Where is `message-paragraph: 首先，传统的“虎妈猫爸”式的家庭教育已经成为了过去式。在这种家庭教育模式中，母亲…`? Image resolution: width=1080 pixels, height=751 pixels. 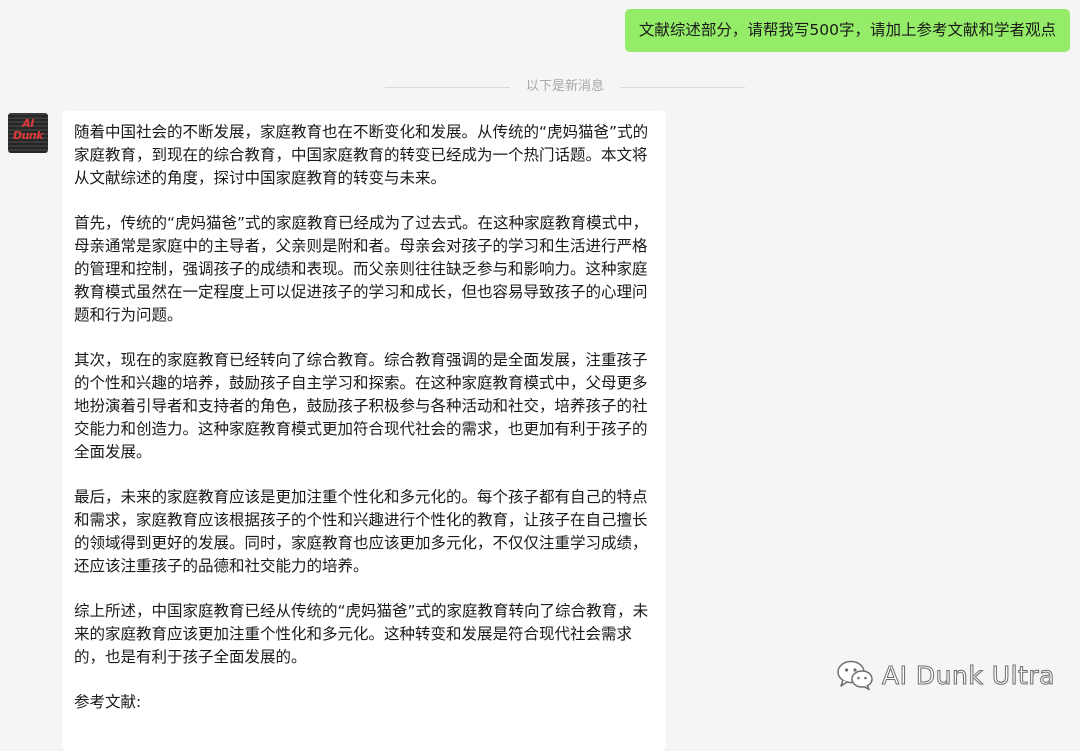 message-paragraph: 首先，传统的“虎妈猫爸”式的家庭教育已经成为了过去式。在这种家庭教育模式中，母亲… is located at coordinates (361, 269).